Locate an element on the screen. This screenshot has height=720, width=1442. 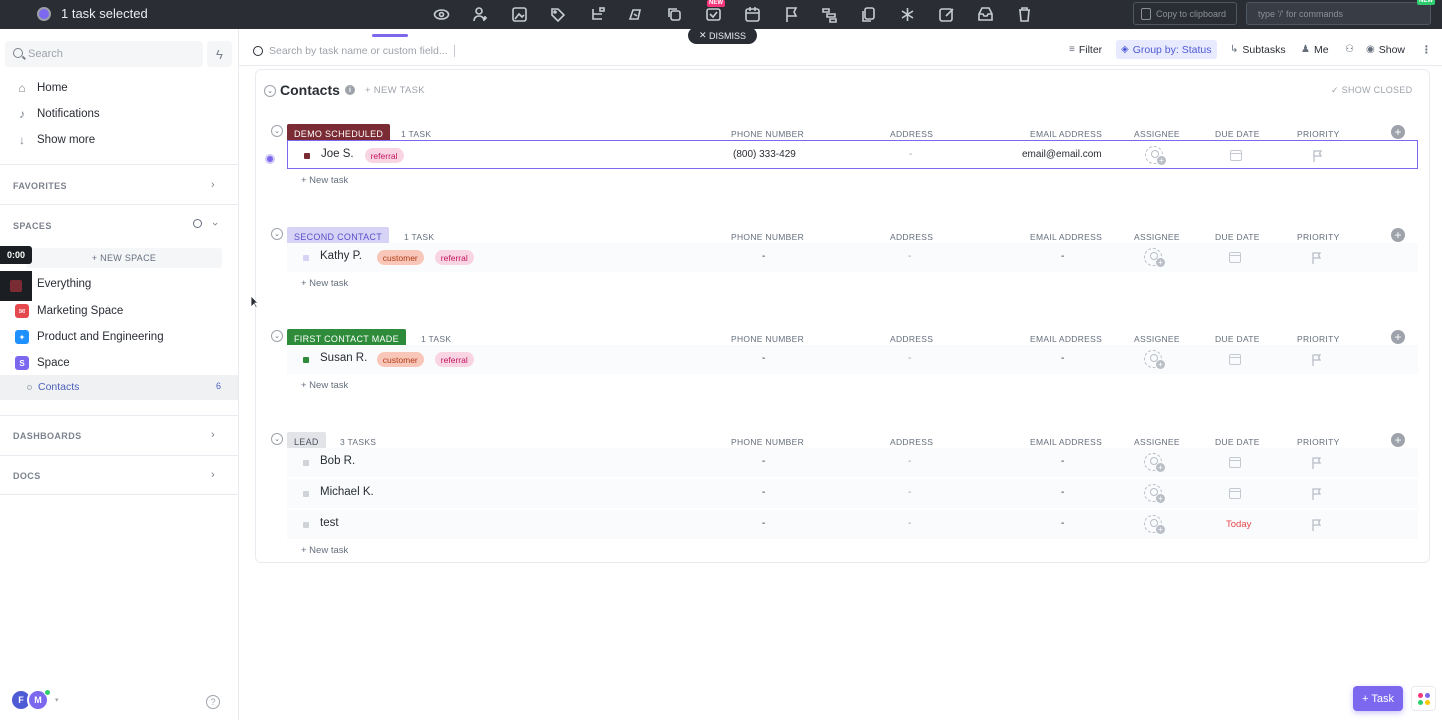
task-name: test is located at coordinates (329, 523).